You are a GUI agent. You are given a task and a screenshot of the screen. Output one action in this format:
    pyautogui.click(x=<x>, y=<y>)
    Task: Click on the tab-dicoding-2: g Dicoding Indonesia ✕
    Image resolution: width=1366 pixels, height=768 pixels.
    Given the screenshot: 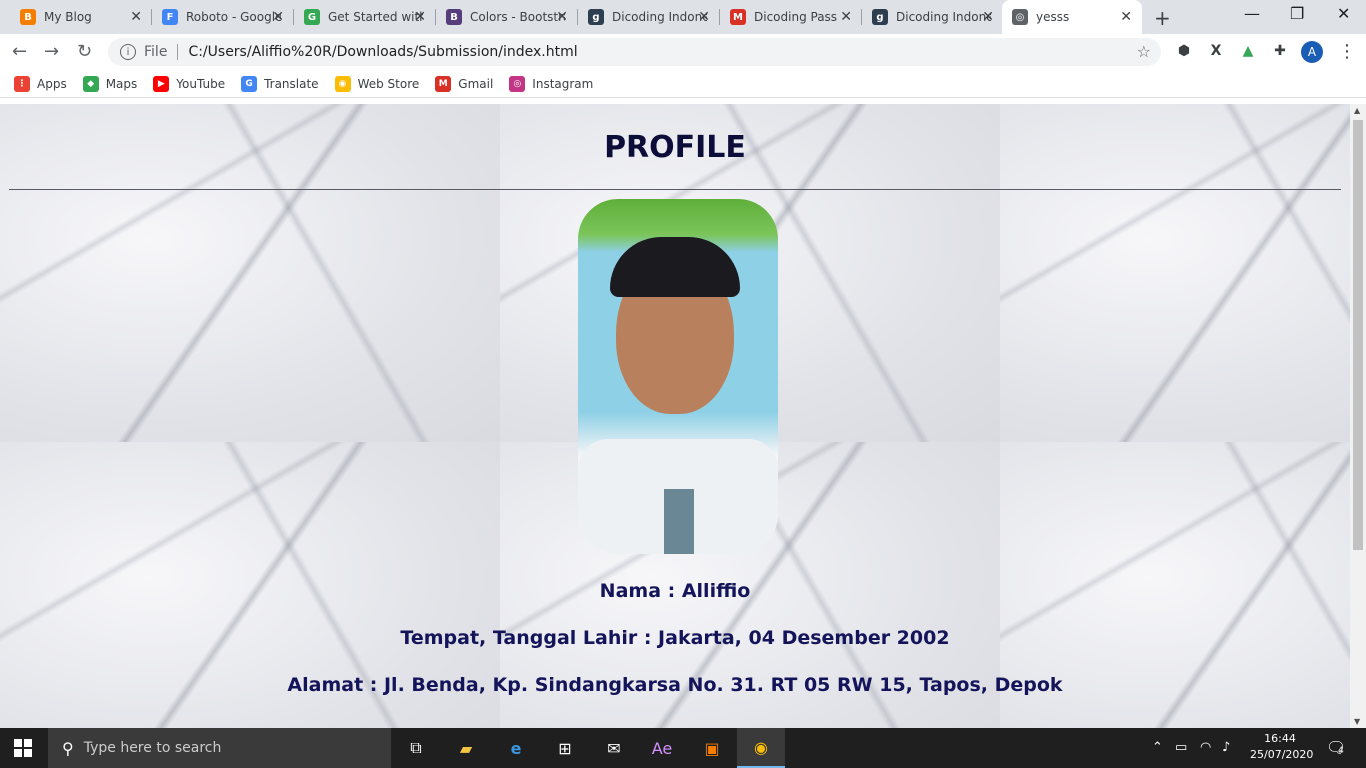 What is the action you would take?
    pyautogui.click(x=933, y=17)
    